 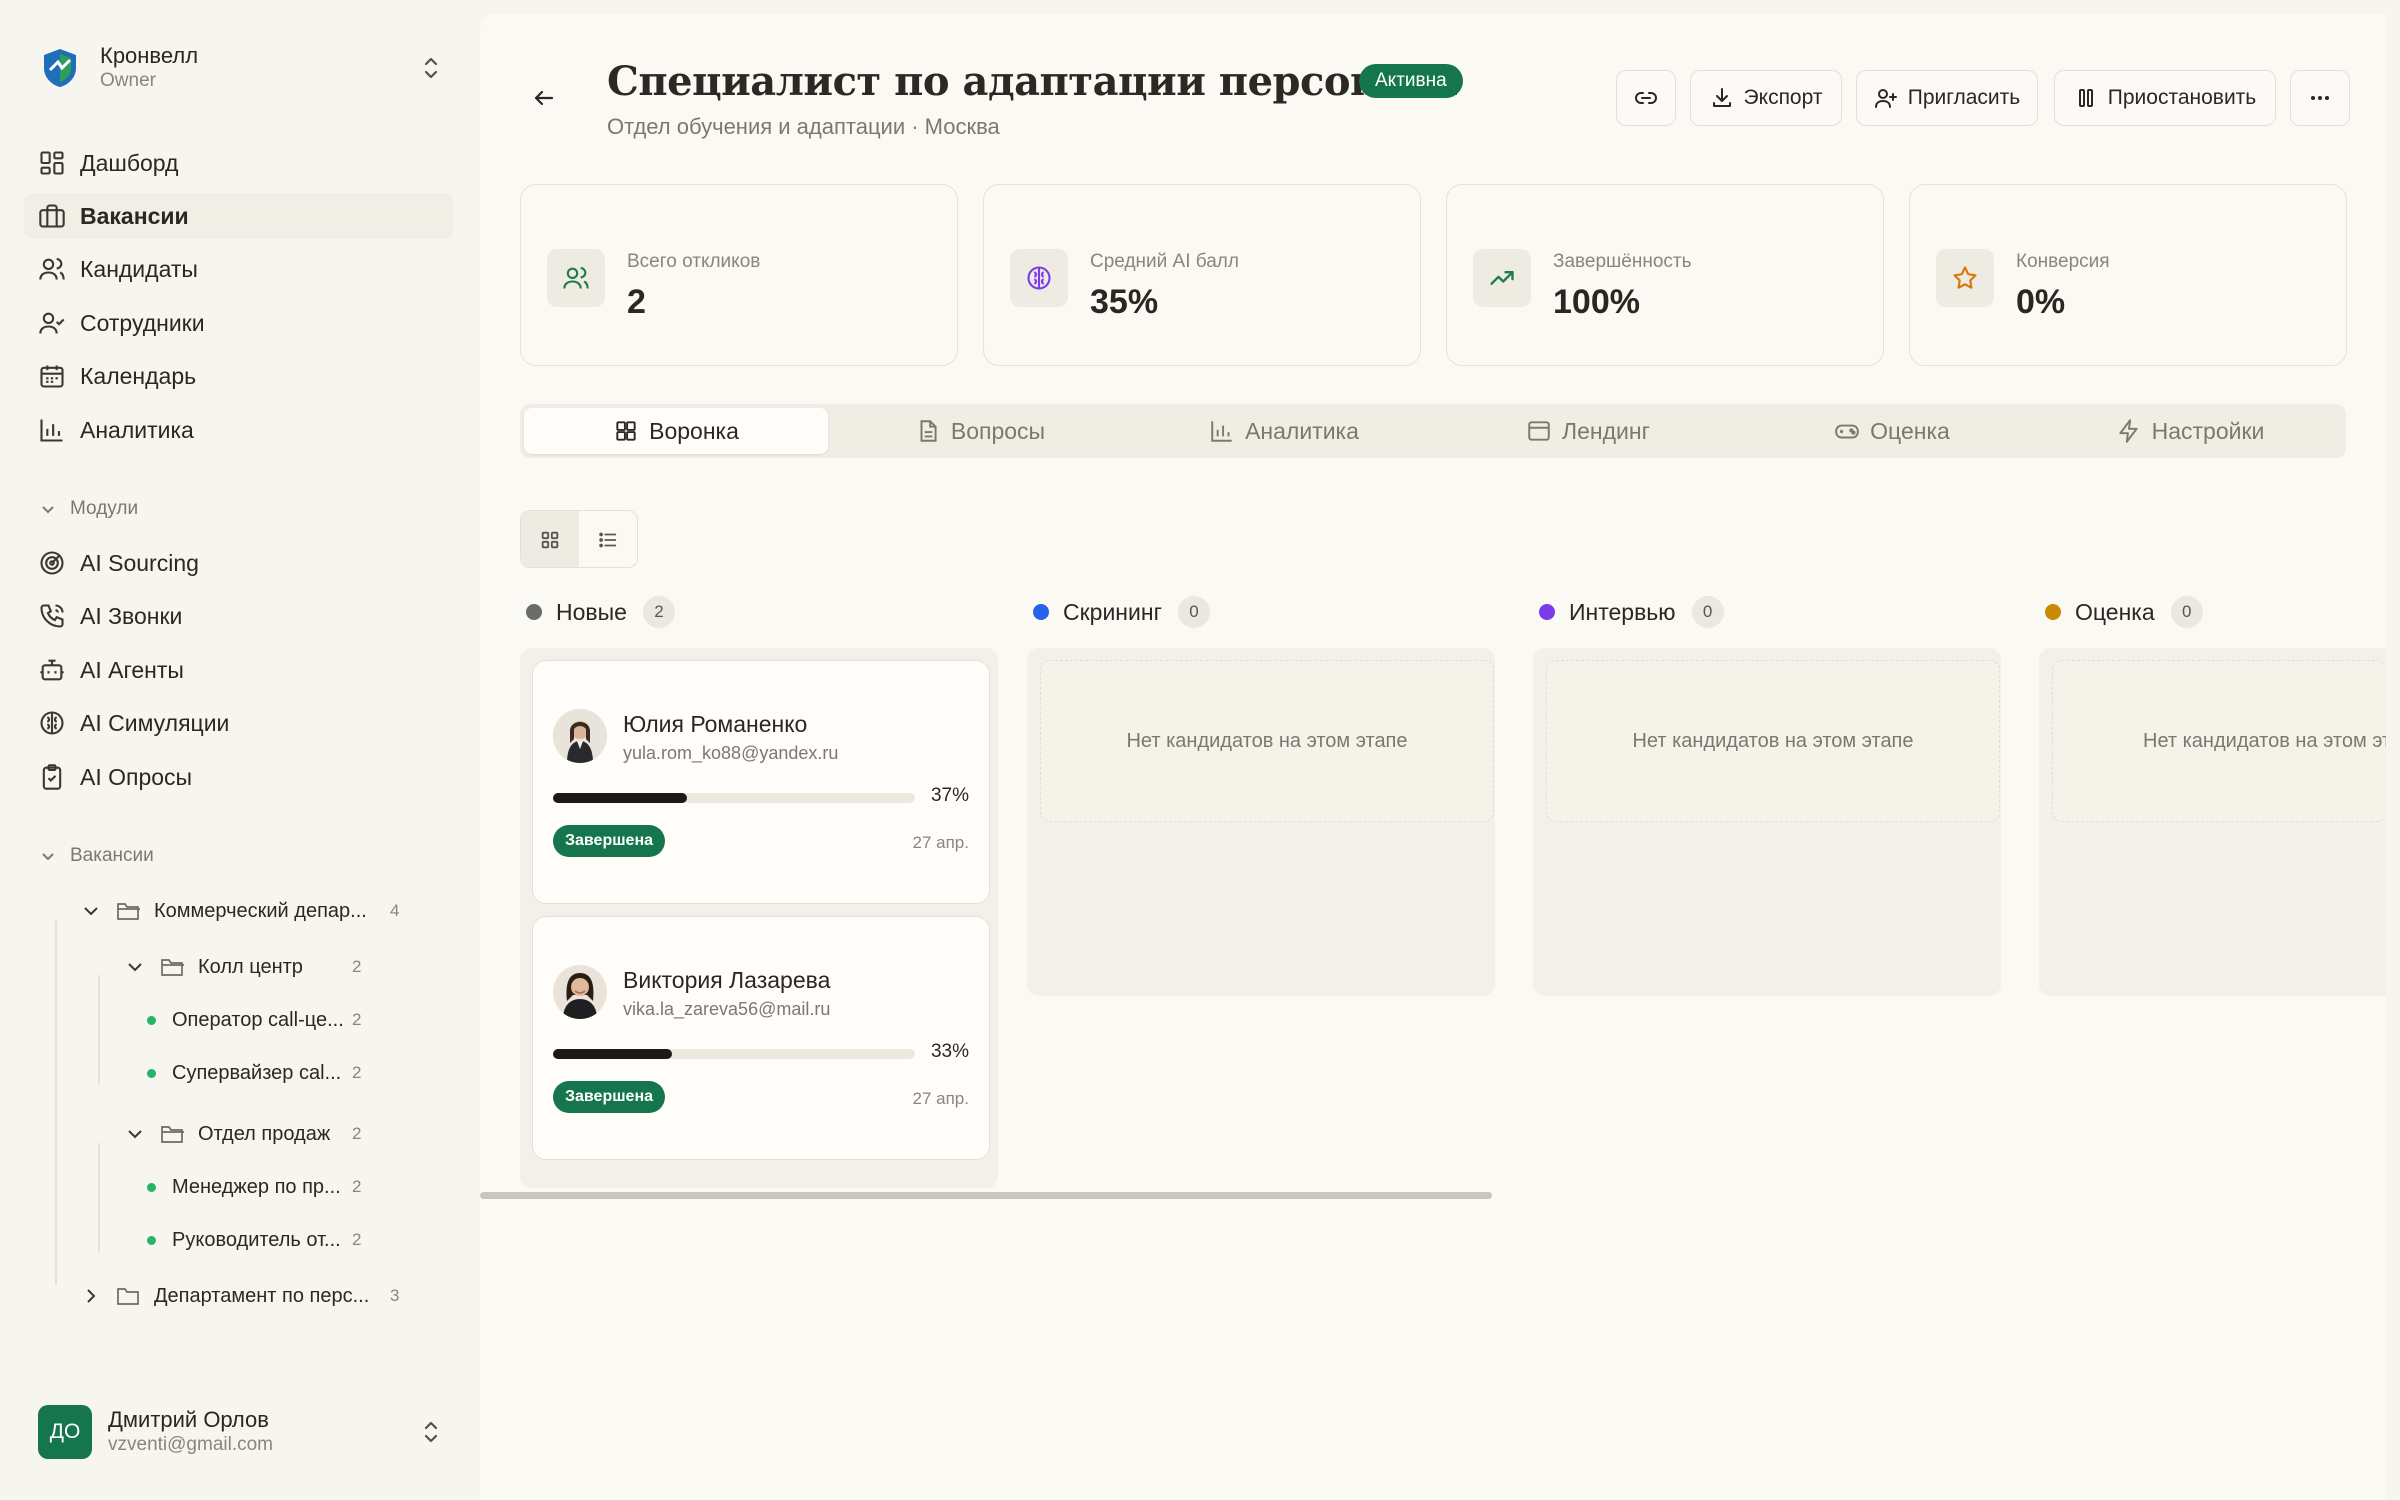 I want to click on nav-item-vacancies: Вакансии, so click(x=239, y=216).